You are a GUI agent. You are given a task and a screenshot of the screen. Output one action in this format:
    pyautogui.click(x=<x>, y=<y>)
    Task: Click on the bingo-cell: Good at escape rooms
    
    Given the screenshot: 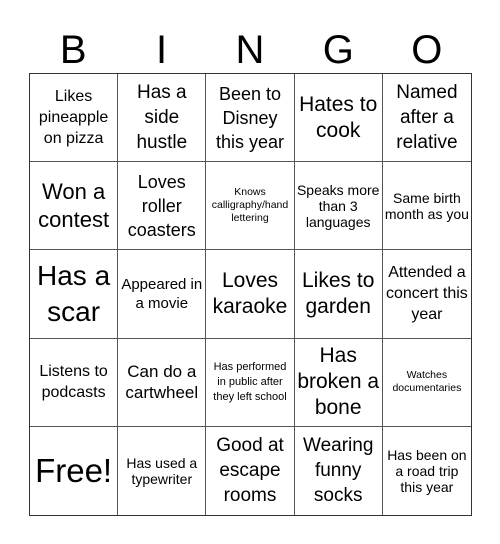 What is the action you would take?
    pyautogui.click(x=250, y=470)
    